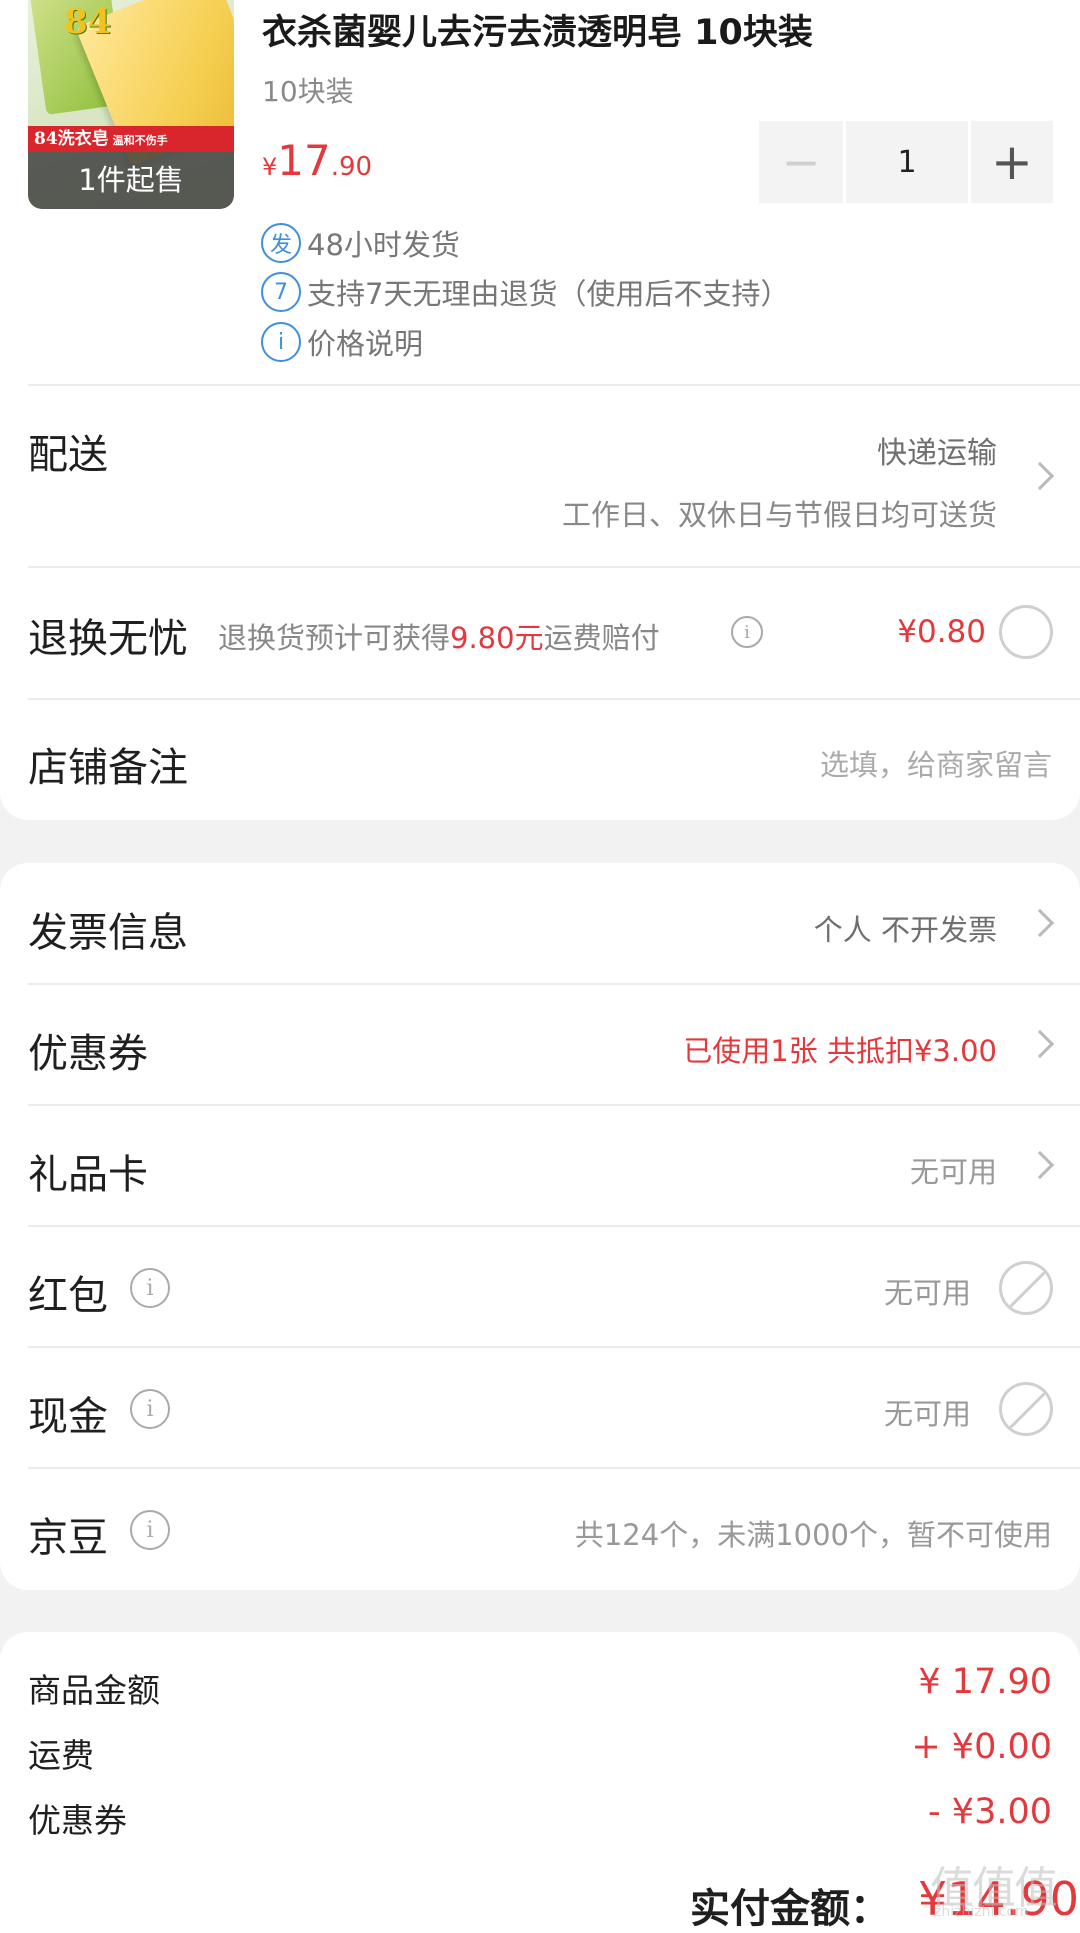  I want to click on site-watermark: 值值值 zhizhizhi.com, so click(994, 1891).